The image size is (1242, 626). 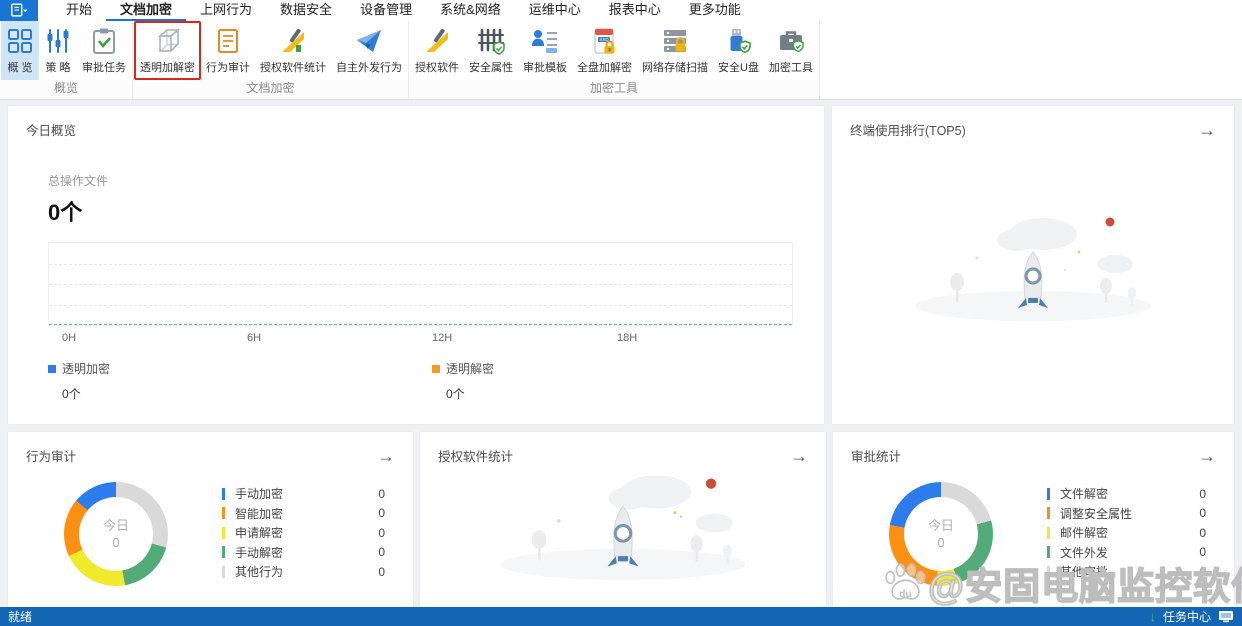 What do you see at coordinates (1126, 494) in the screenshot?
I see `legend-row: 文件解密 0` at bounding box center [1126, 494].